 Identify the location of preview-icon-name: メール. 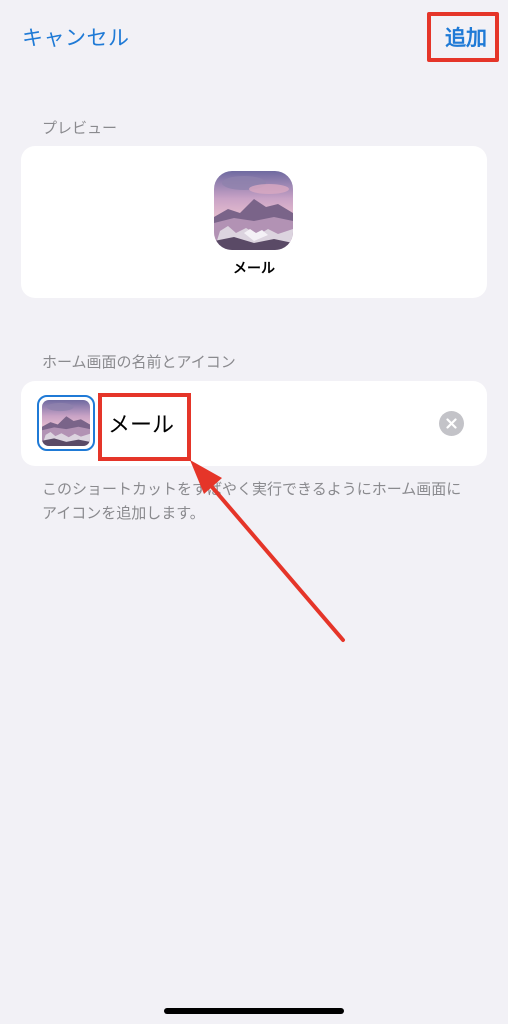
(254, 269).